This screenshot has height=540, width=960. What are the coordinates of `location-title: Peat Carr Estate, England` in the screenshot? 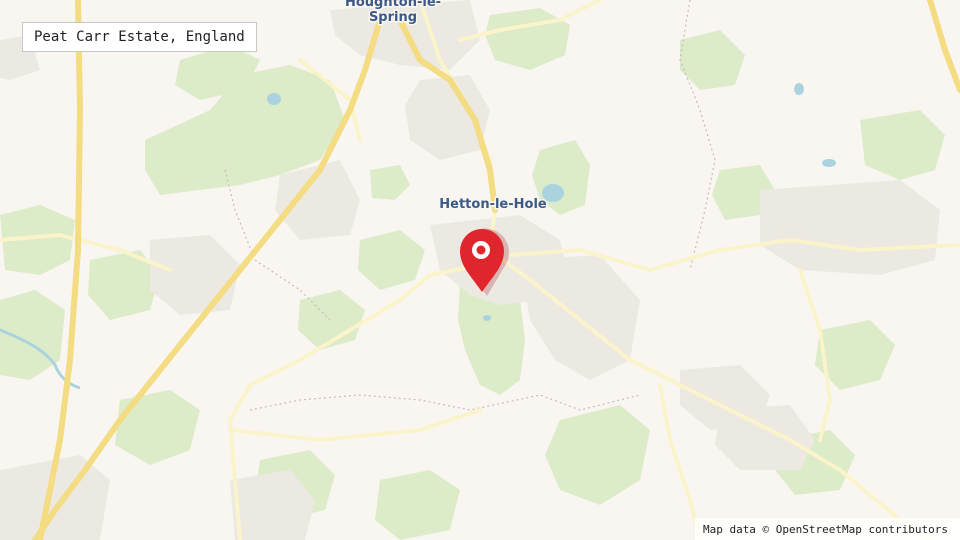 It's located at (139, 37).